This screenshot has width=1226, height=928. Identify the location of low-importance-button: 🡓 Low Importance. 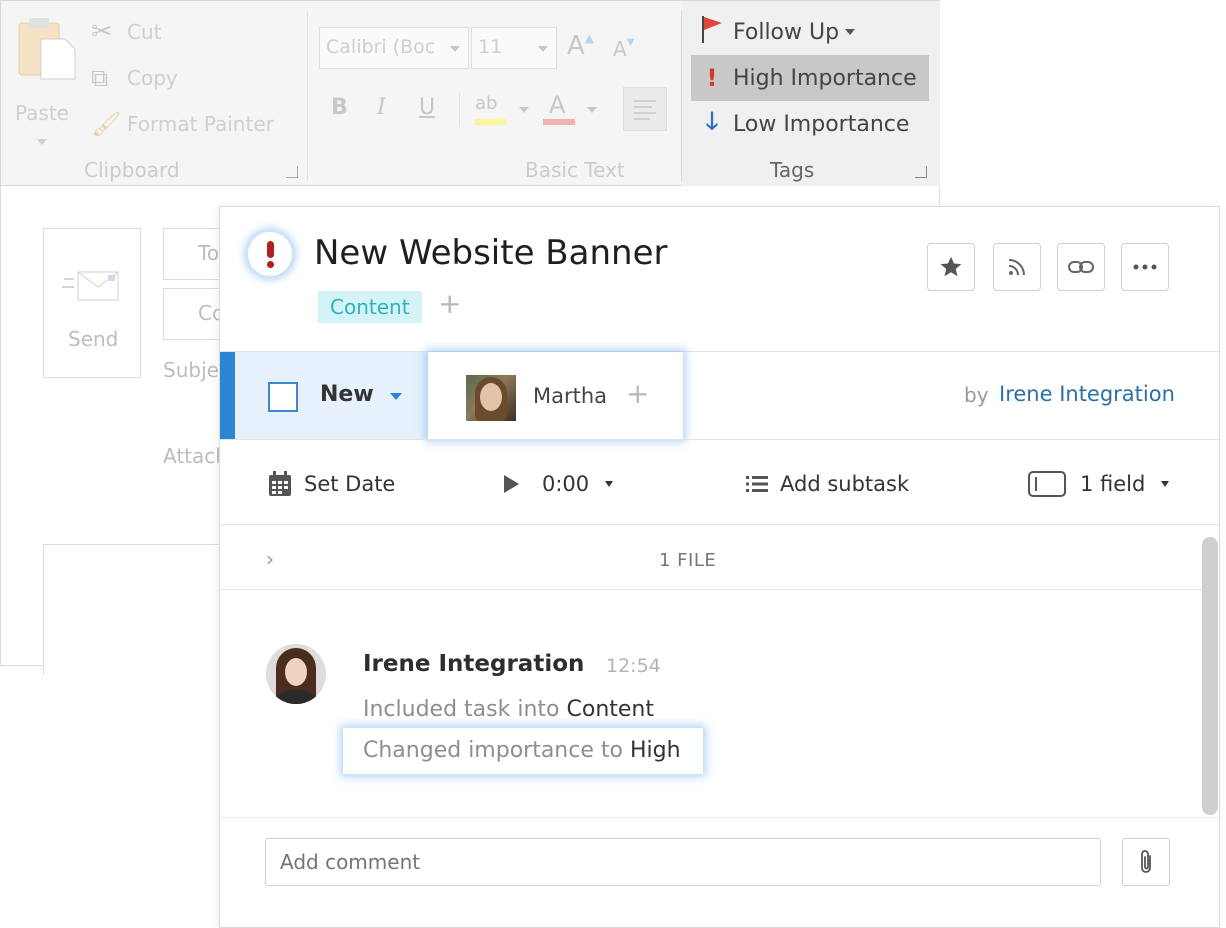
(810, 124).